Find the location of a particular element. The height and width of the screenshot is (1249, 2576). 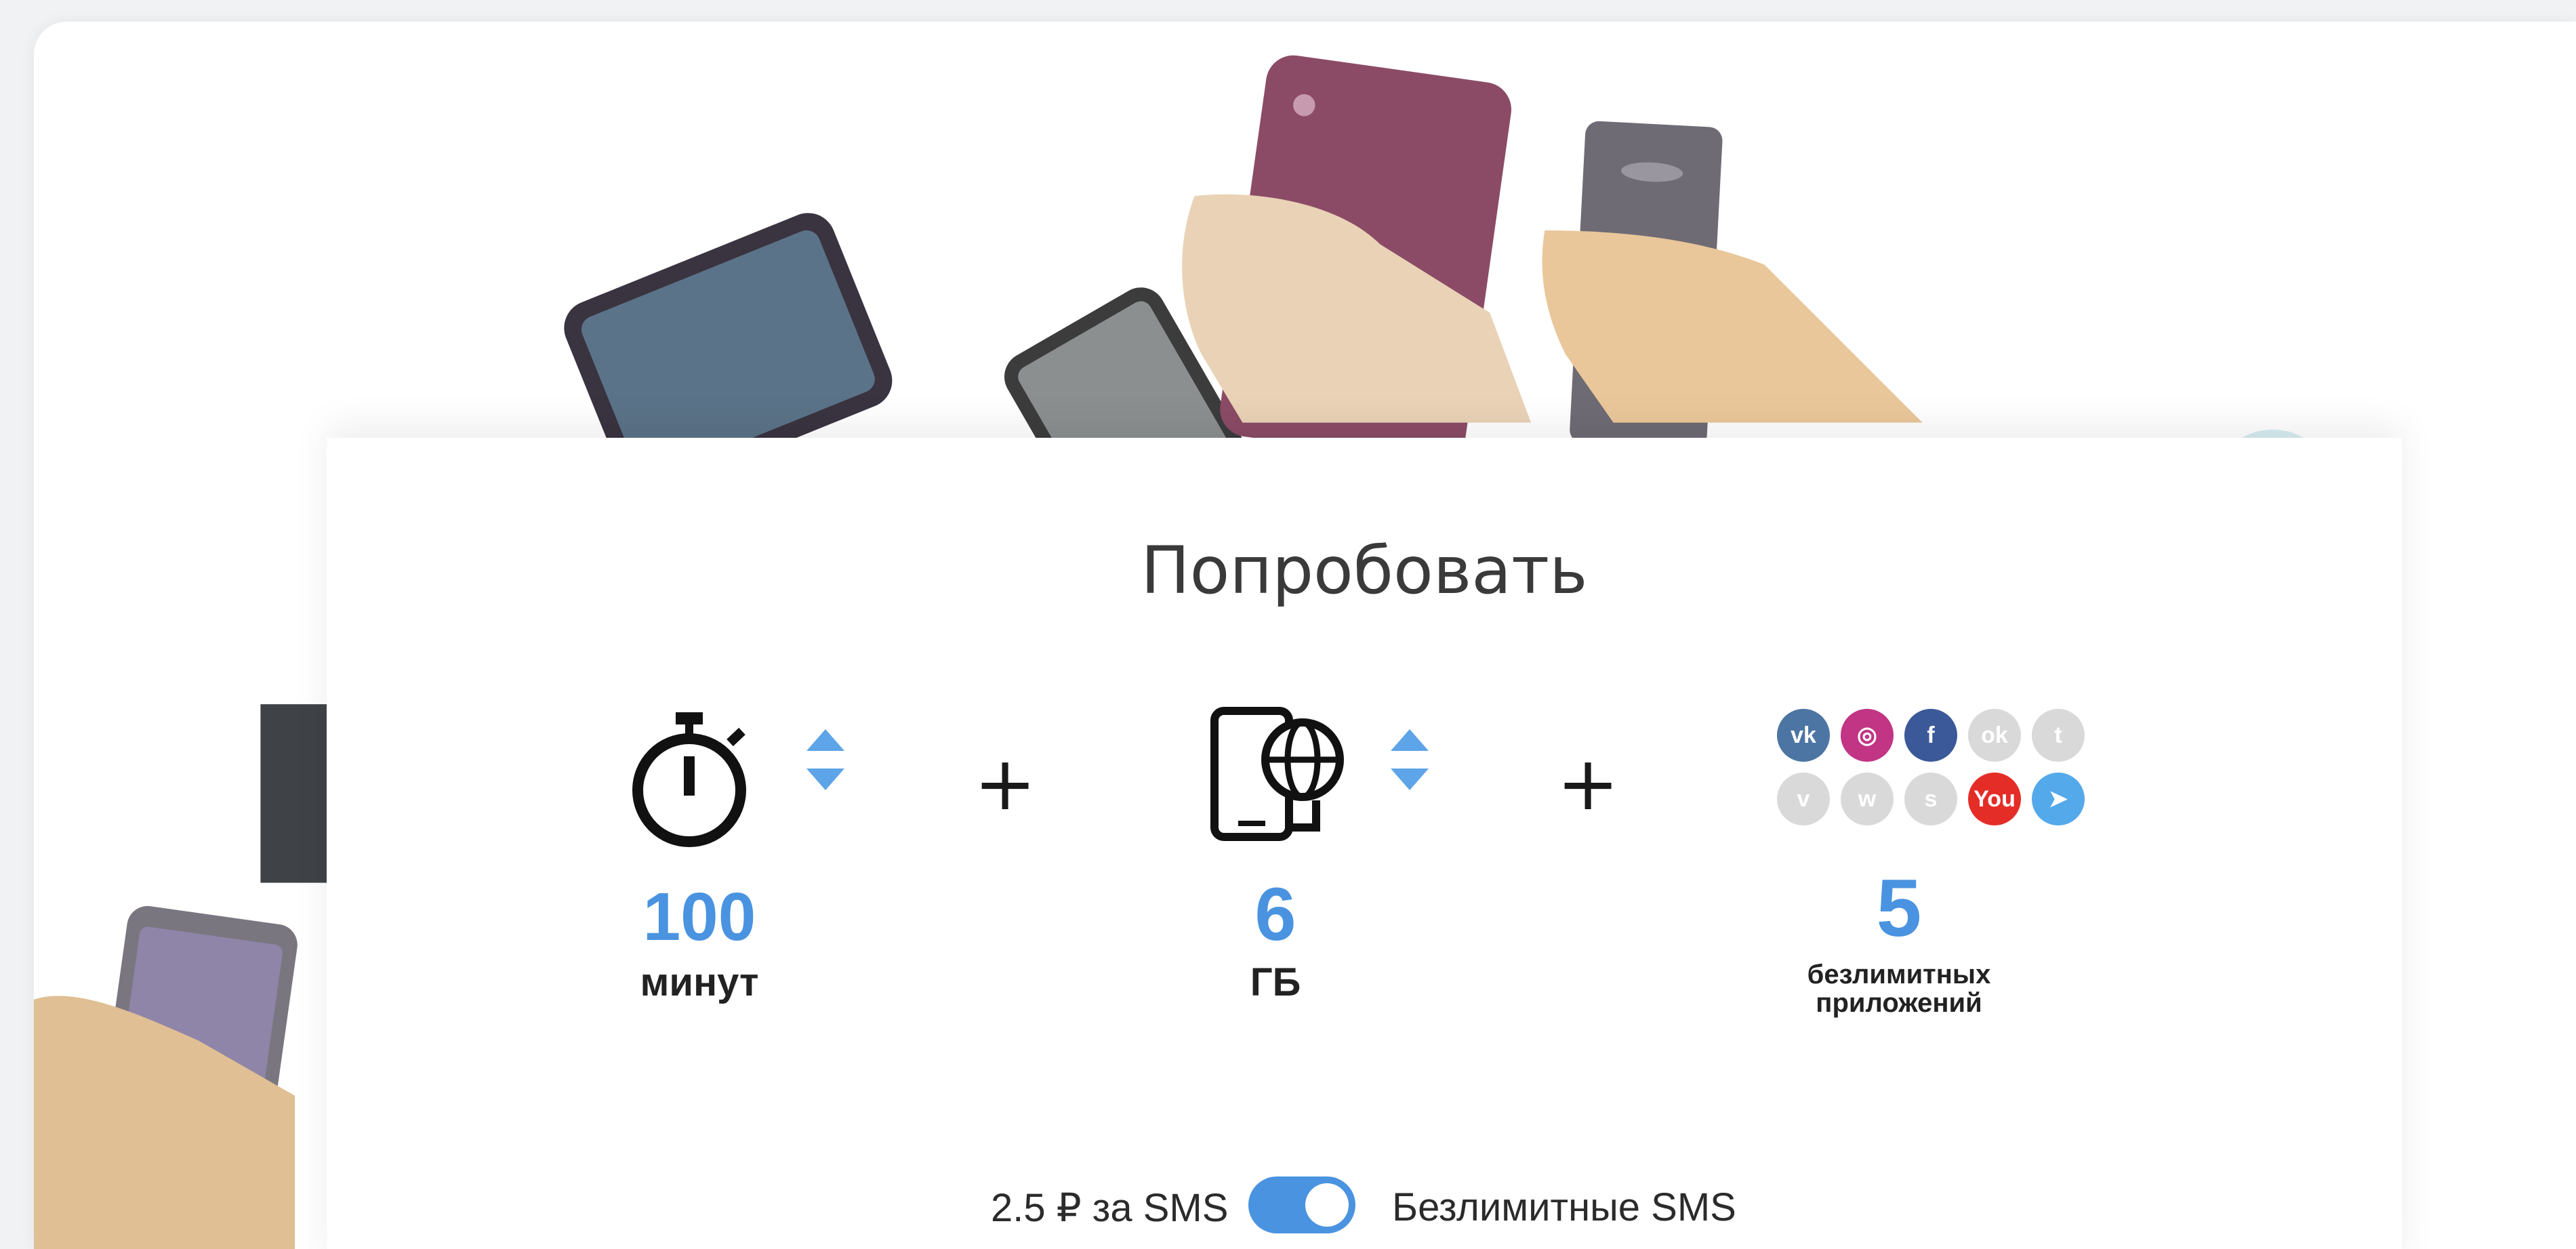

apps-unit-line1: безлимитных is located at coordinates (1899, 974).